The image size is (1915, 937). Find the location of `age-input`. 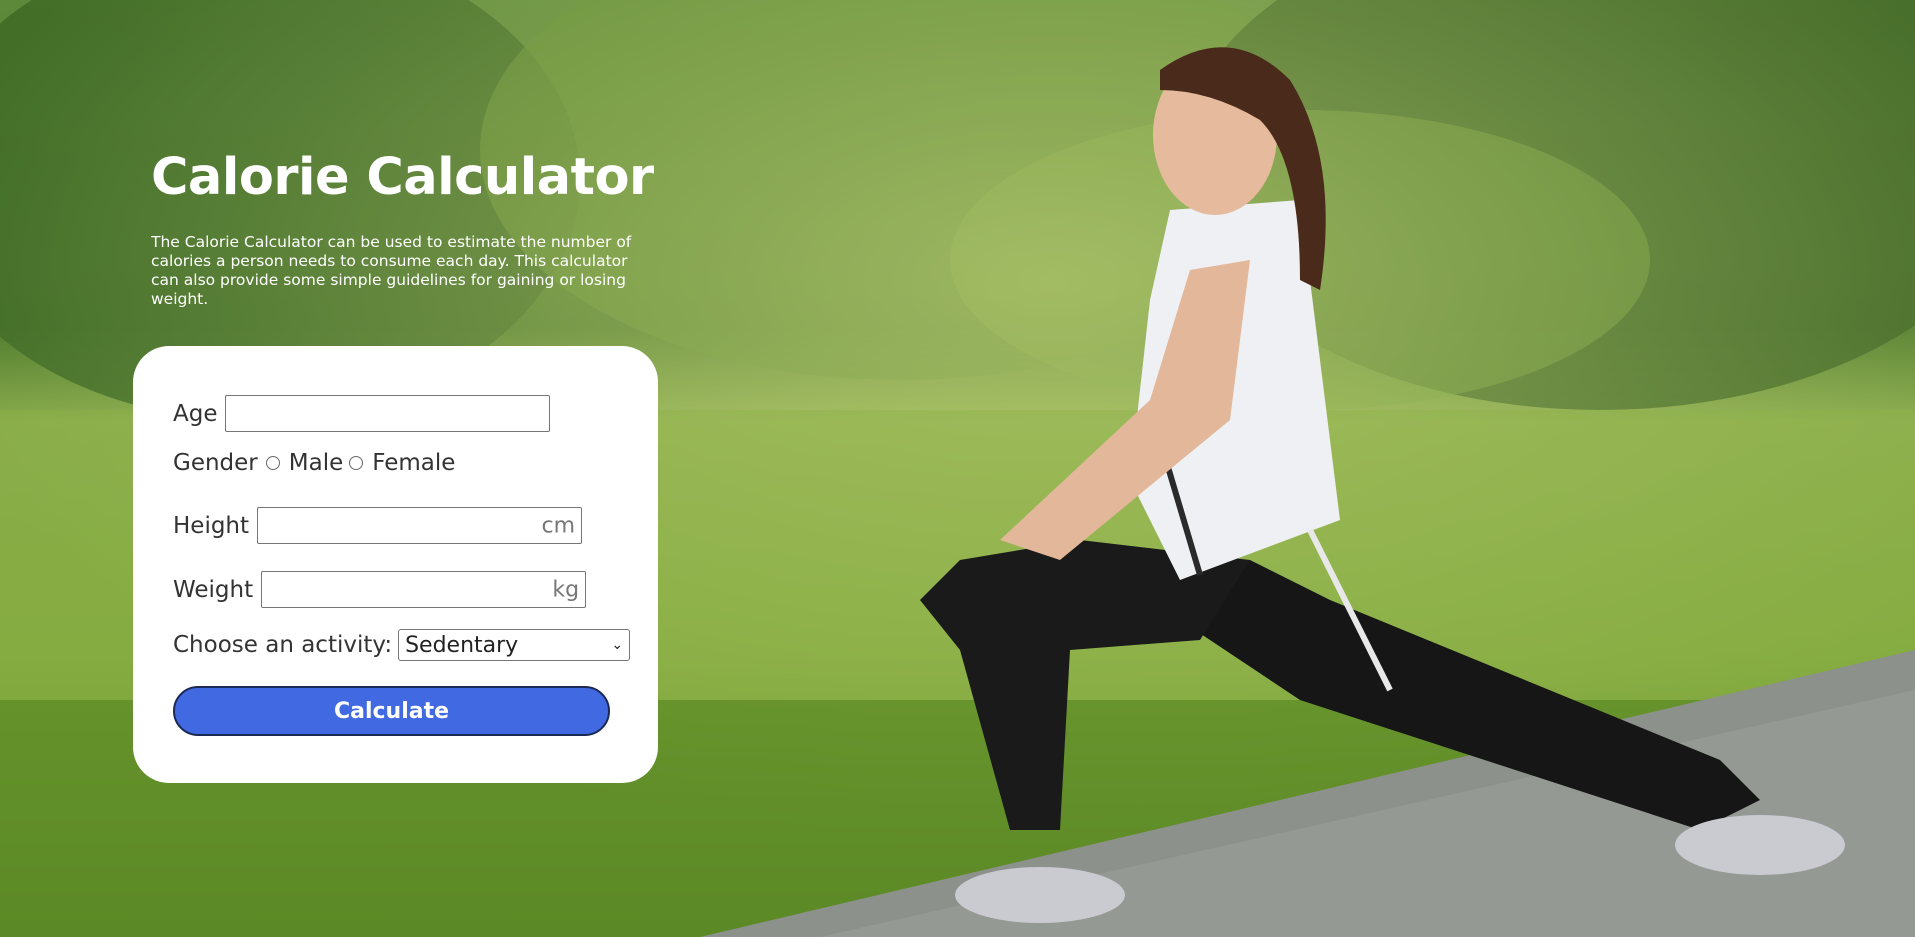

age-input is located at coordinates (388, 413).